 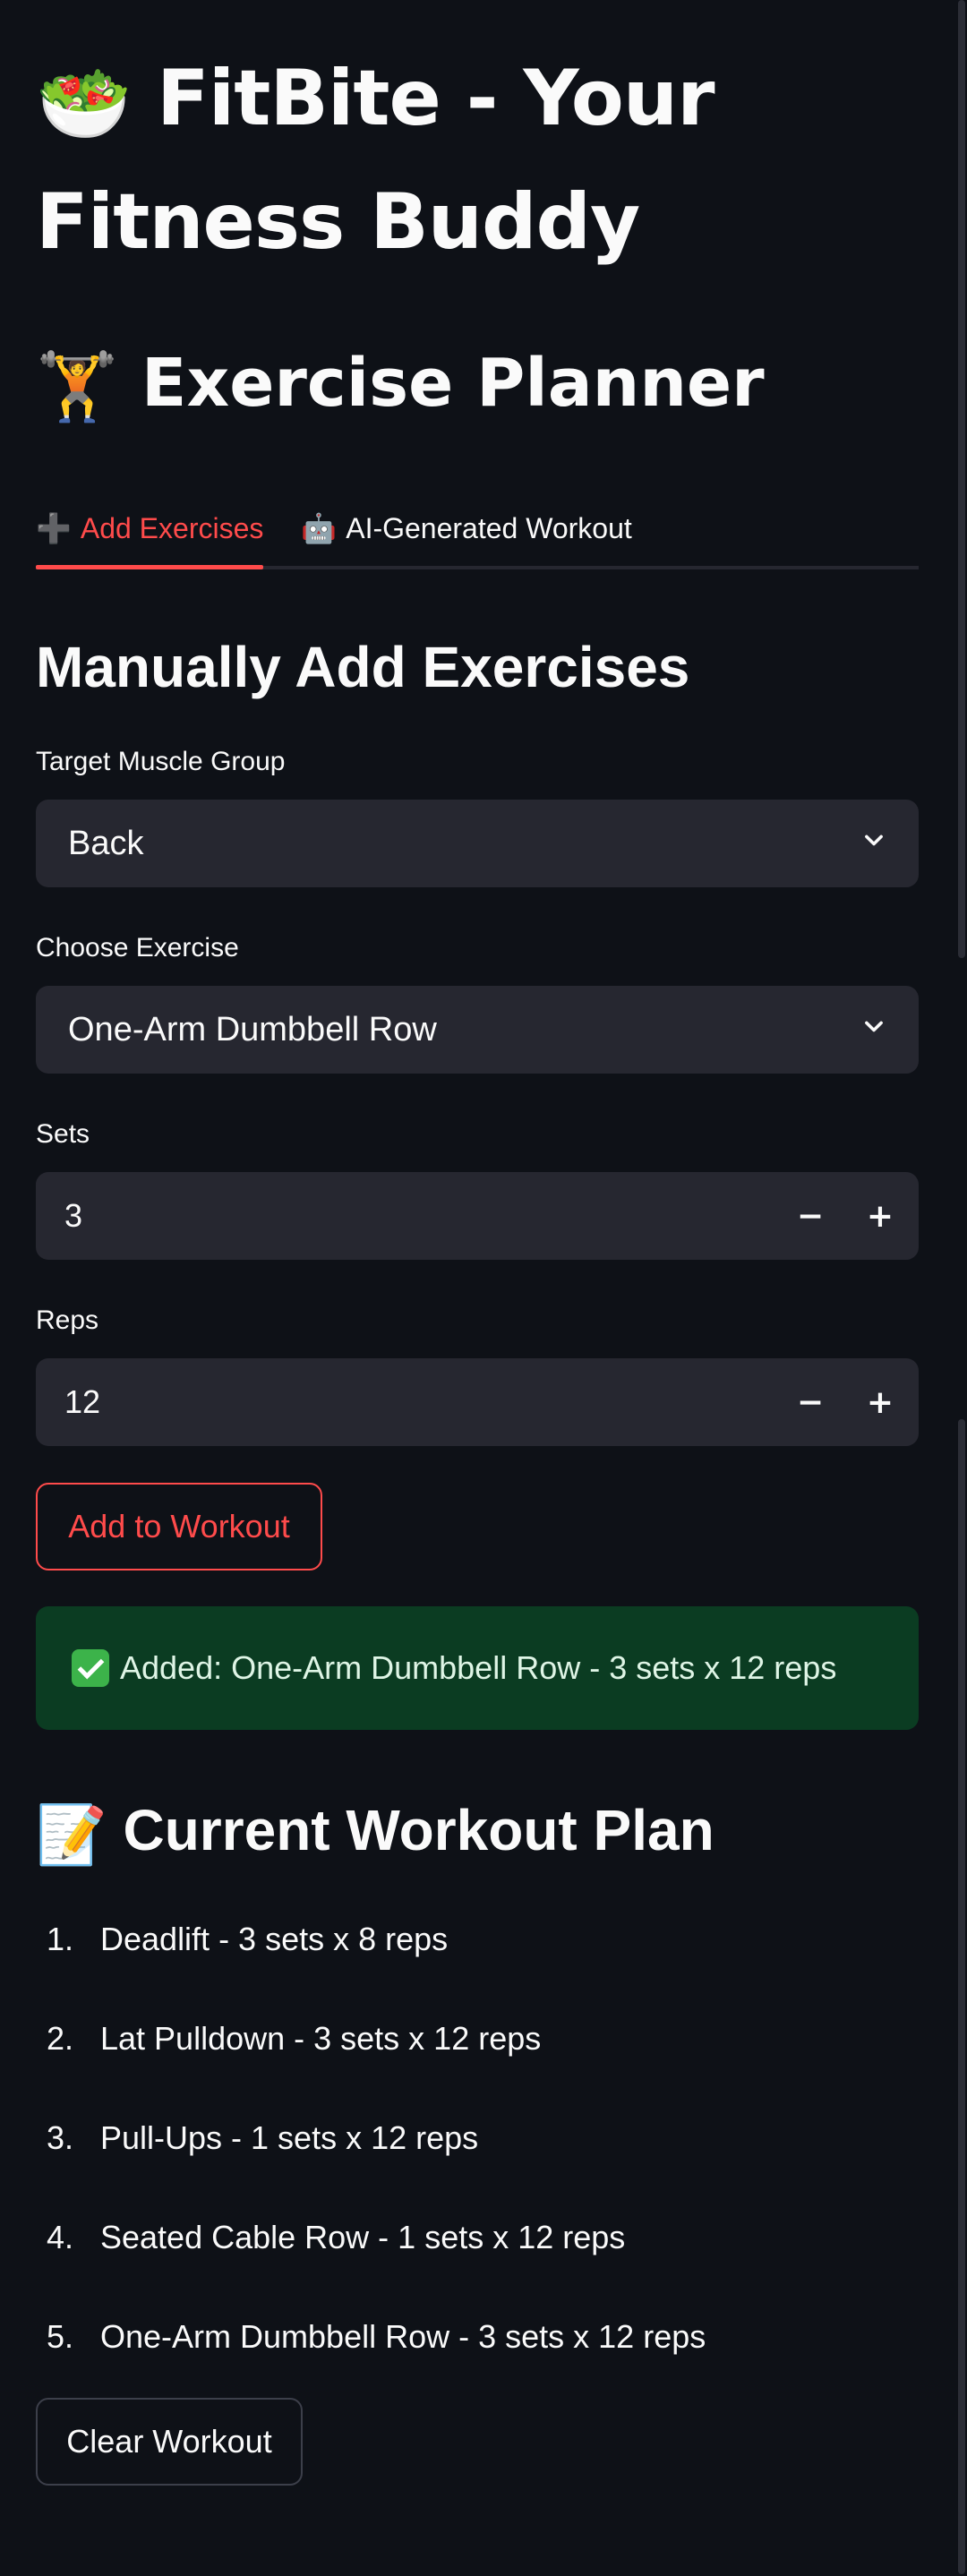 I want to click on list-item-number: 4., so click(x=59, y=2237).